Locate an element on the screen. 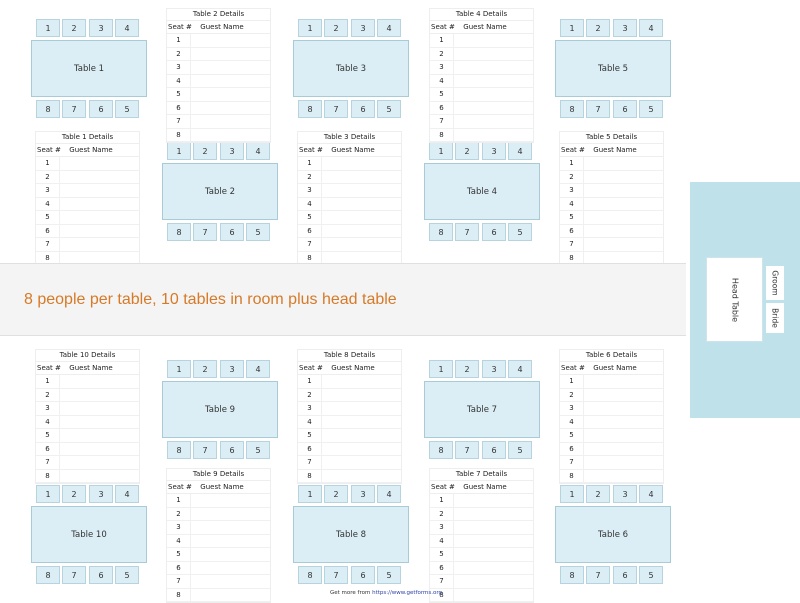 The width and height of the screenshot is (800, 603). table-rect: Table 2 is located at coordinates (220, 191).